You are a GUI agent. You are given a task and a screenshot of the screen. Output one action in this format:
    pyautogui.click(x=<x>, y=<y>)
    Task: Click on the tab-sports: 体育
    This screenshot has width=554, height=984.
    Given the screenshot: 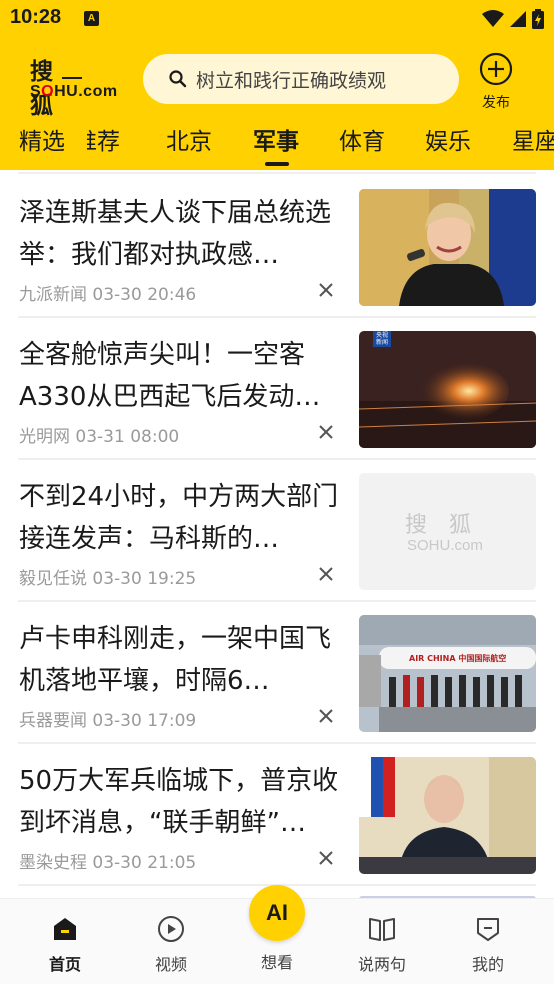 What is the action you would take?
    pyautogui.click(x=362, y=139)
    